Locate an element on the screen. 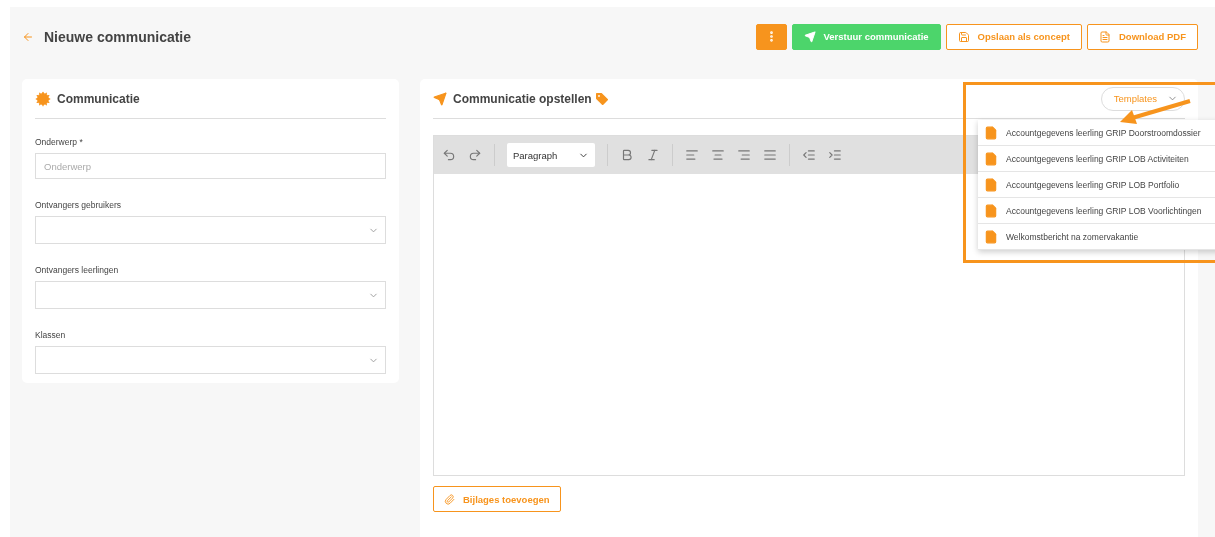 This screenshot has width=1215, height=537. field-label: Ontvangers leerlingen is located at coordinates (77, 270).